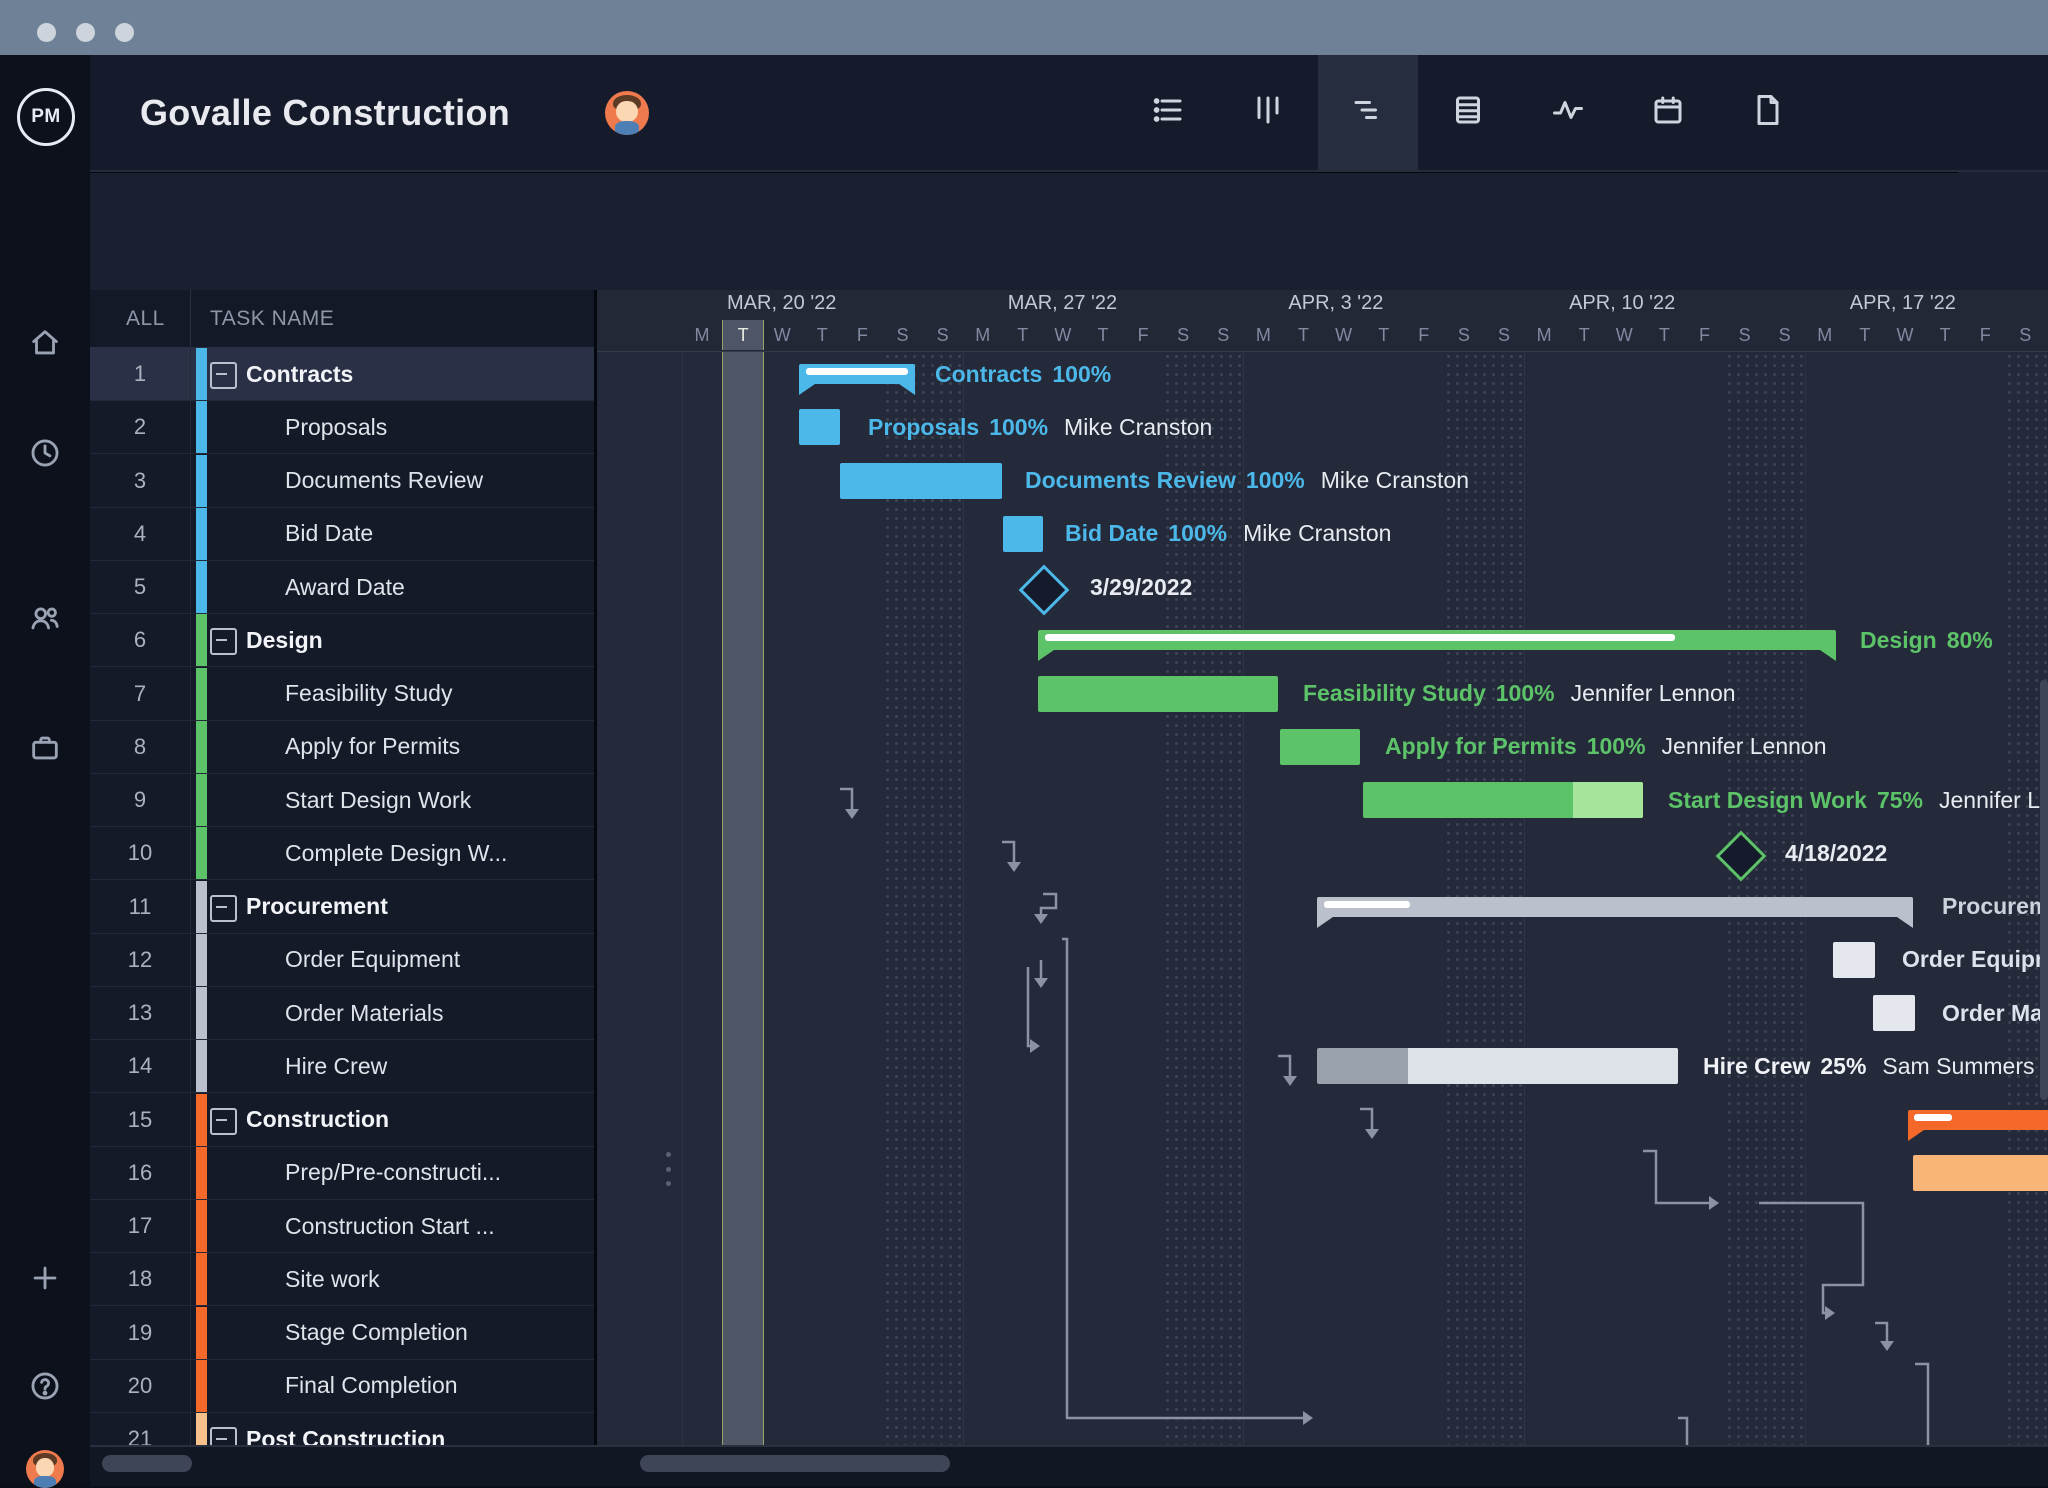 The width and height of the screenshot is (2048, 1488). I want to click on bar-label: Design 80%, so click(1926, 640).